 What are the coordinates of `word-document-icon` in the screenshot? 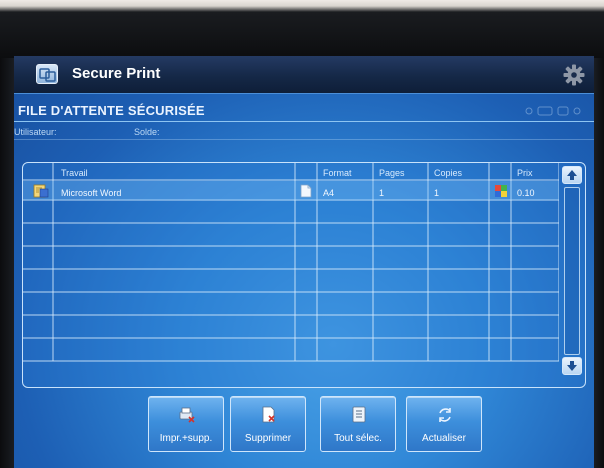 It's located at (41, 191).